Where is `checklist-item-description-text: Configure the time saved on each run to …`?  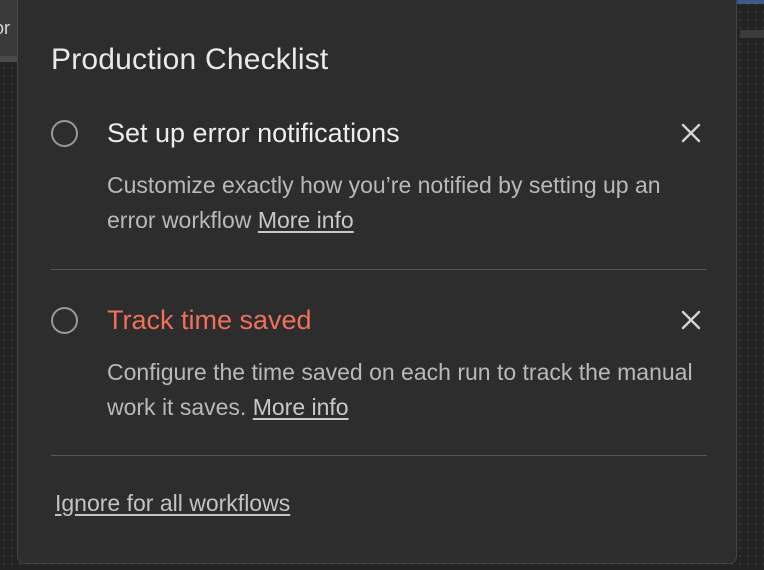 checklist-item-description-text: Configure the time saved on each run to … is located at coordinates (400, 389).